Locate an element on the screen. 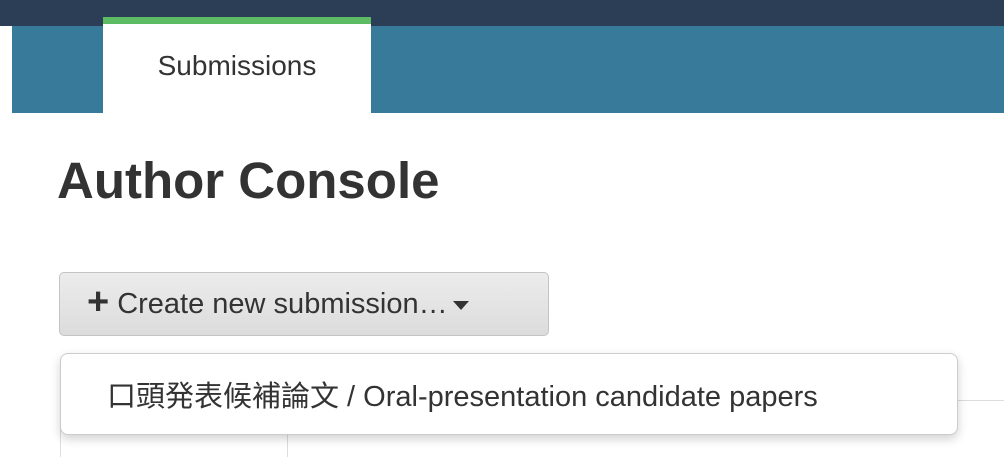 This screenshot has width=1004, height=457. tab-submissions: Submissions is located at coordinates (237, 65).